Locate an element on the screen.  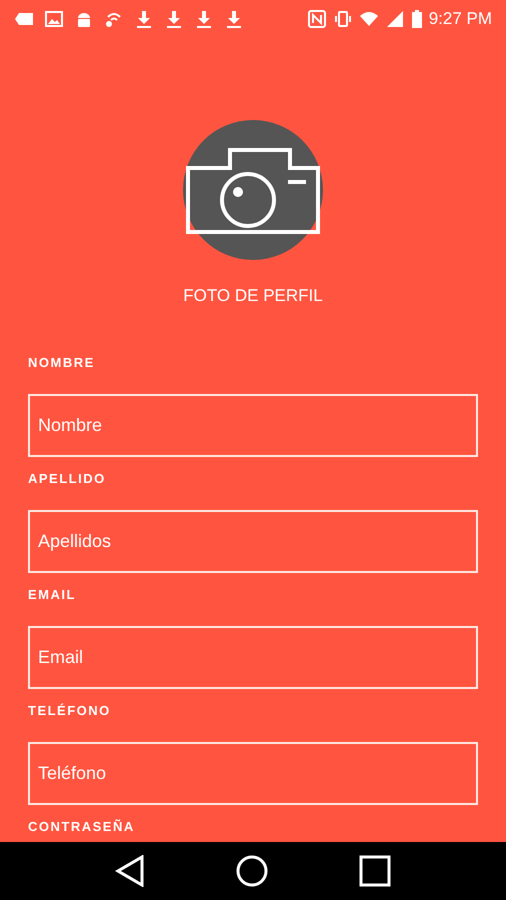
image-icon is located at coordinates (54, 19).